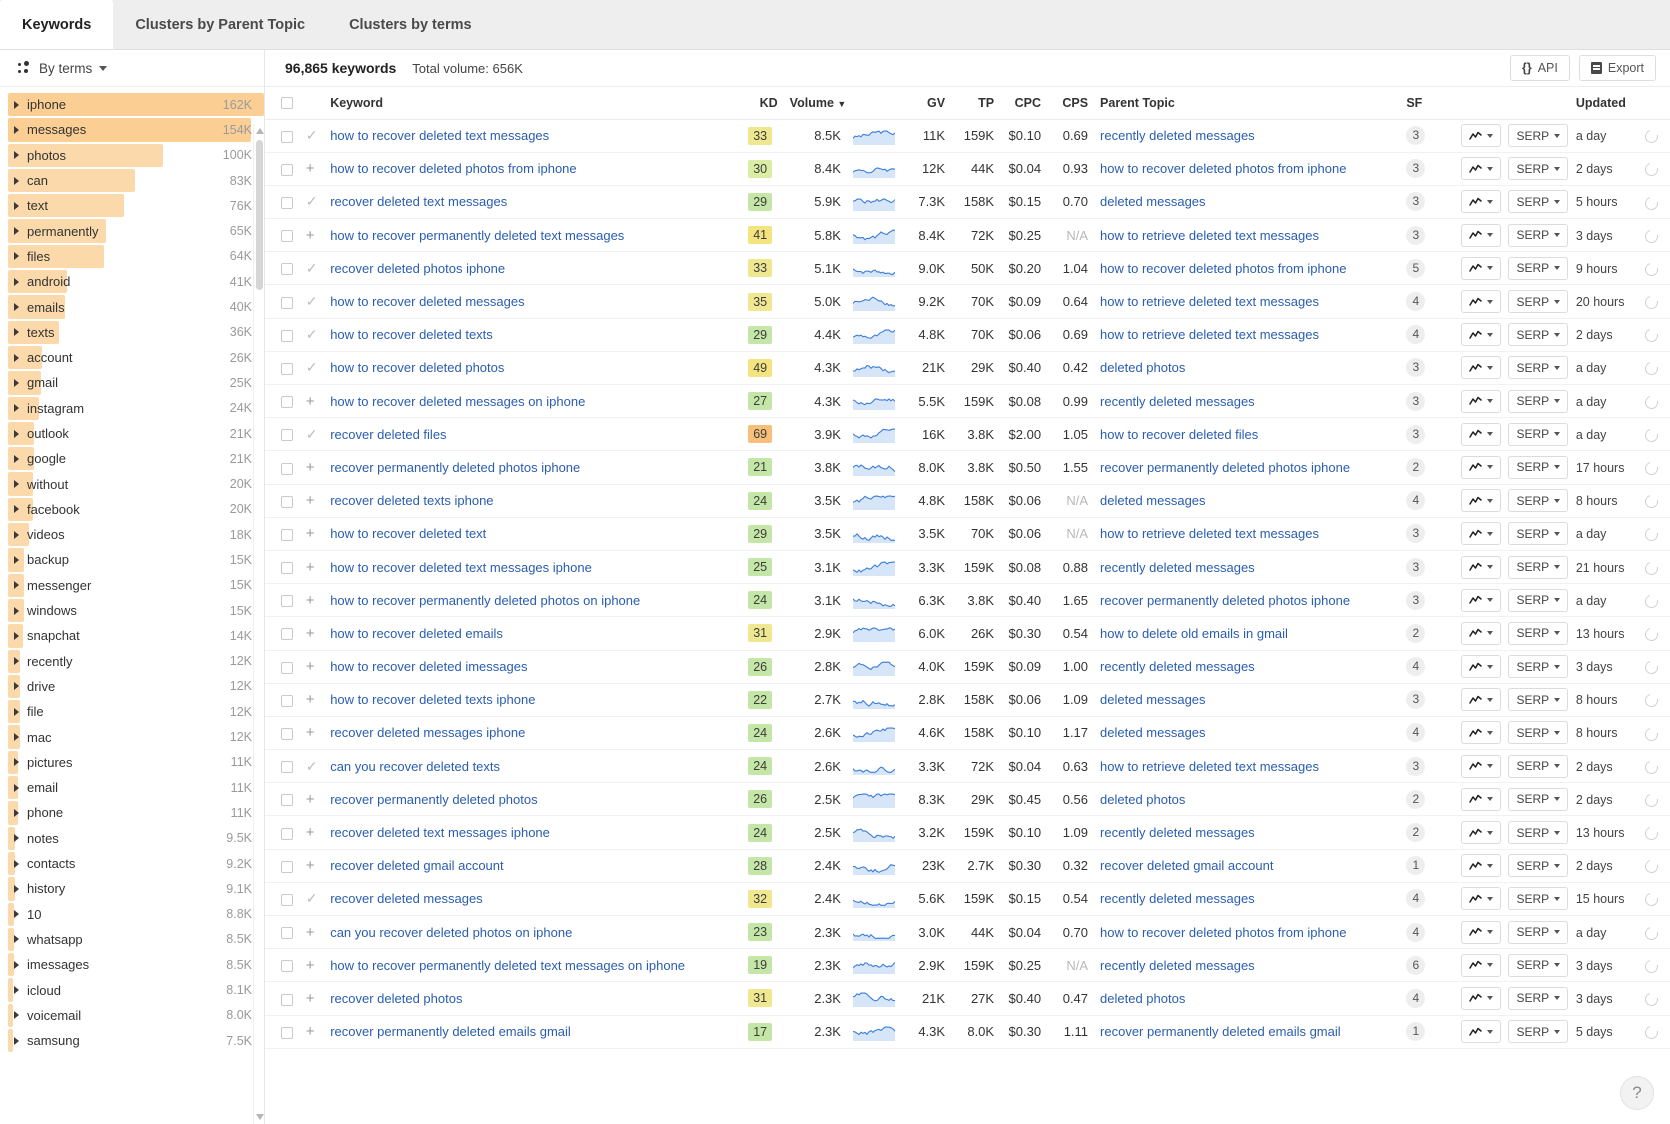  What do you see at coordinates (220, 24) in the screenshot?
I see `tab-clusters-by-parent-topic: Clusters by Parent Topic` at bounding box center [220, 24].